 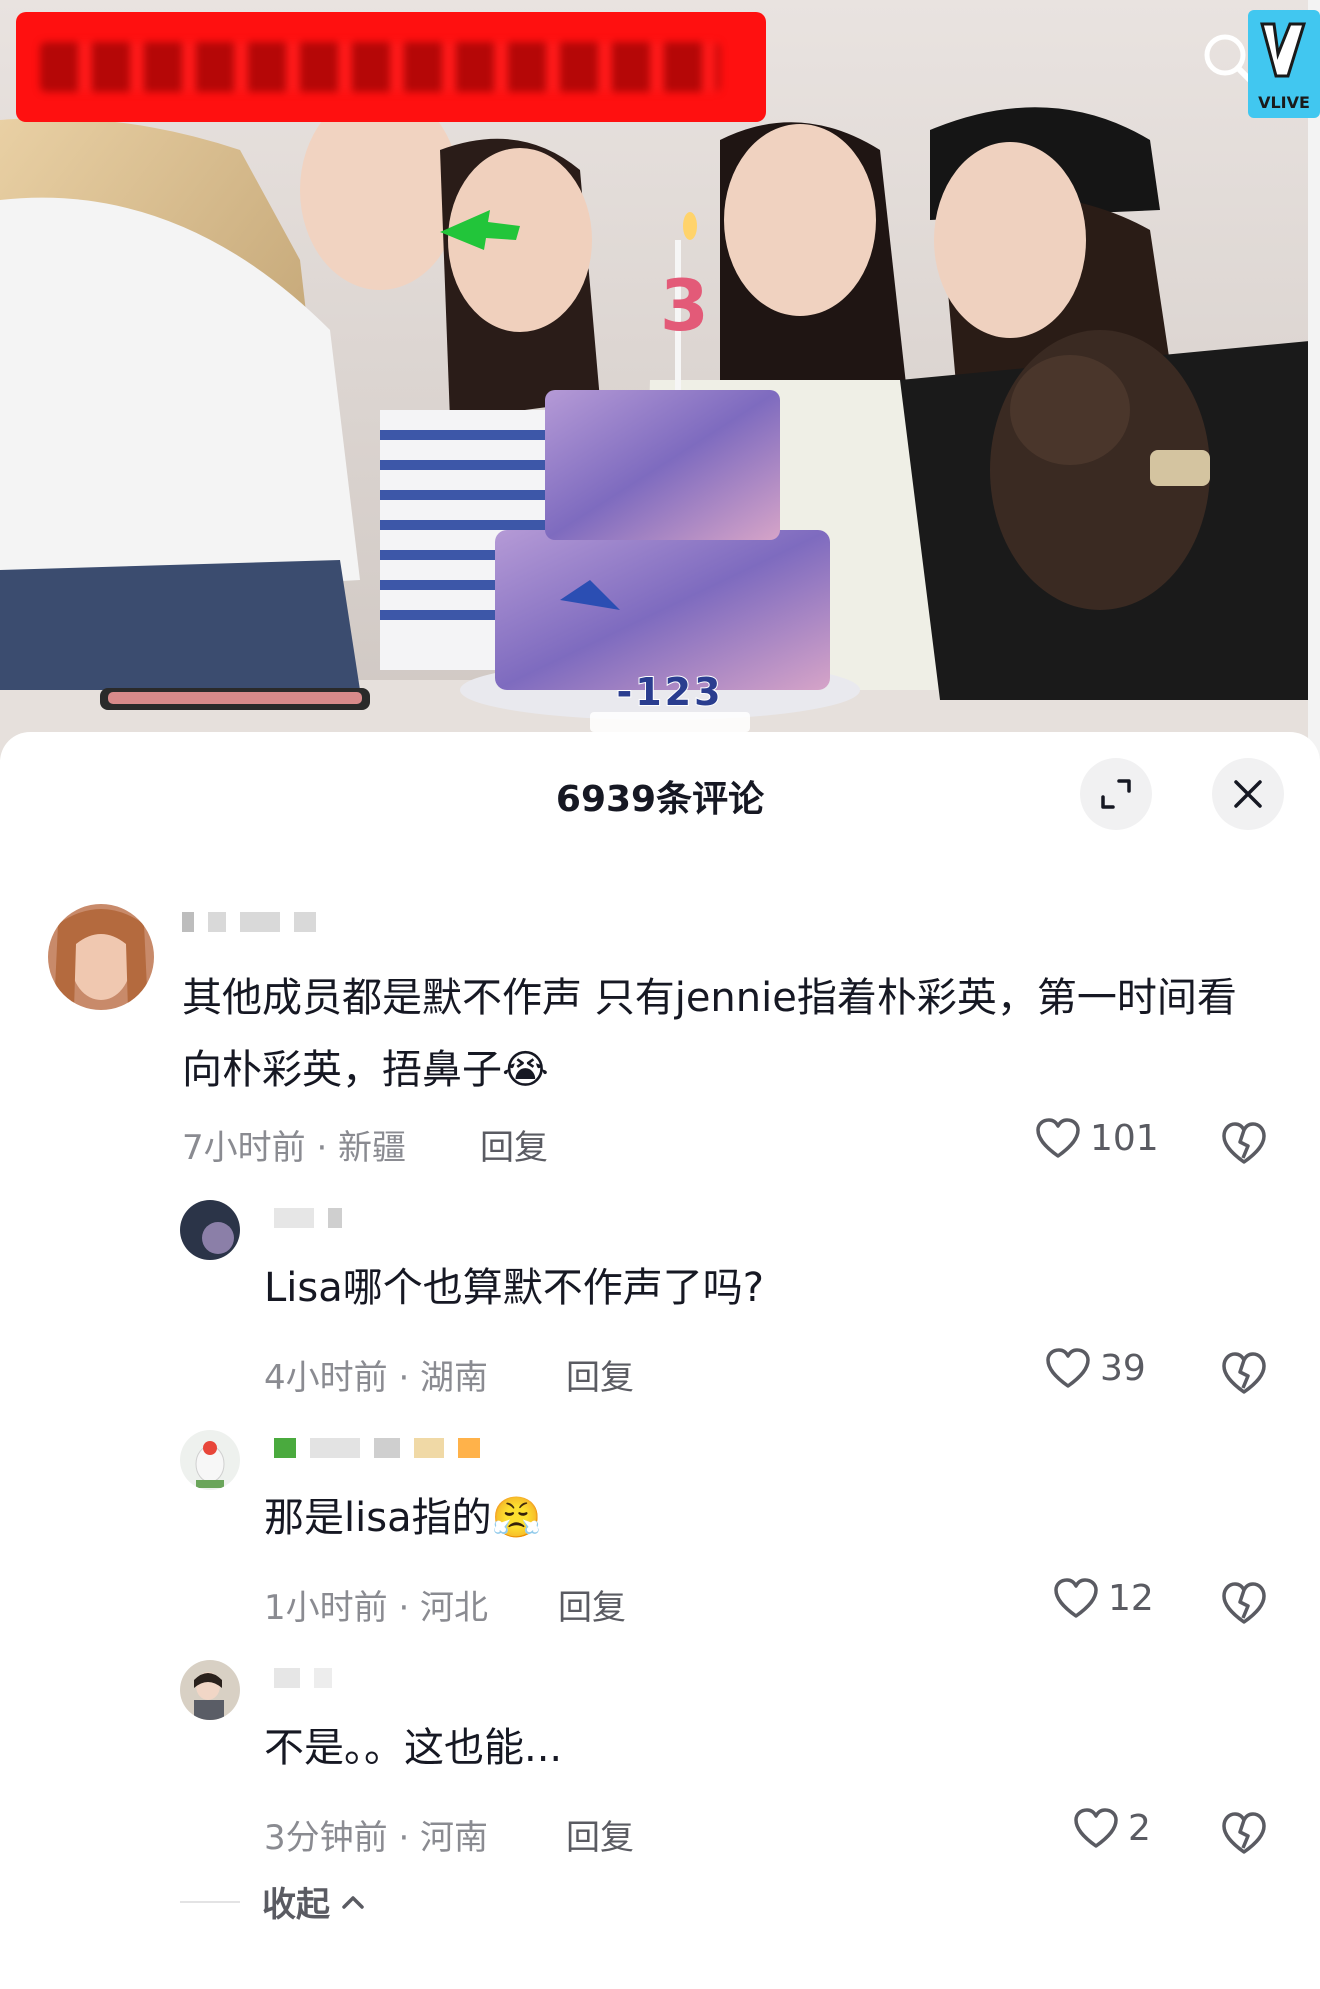 What do you see at coordinates (210, 1901) in the screenshot?
I see `divider` at bounding box center [210, 1901].